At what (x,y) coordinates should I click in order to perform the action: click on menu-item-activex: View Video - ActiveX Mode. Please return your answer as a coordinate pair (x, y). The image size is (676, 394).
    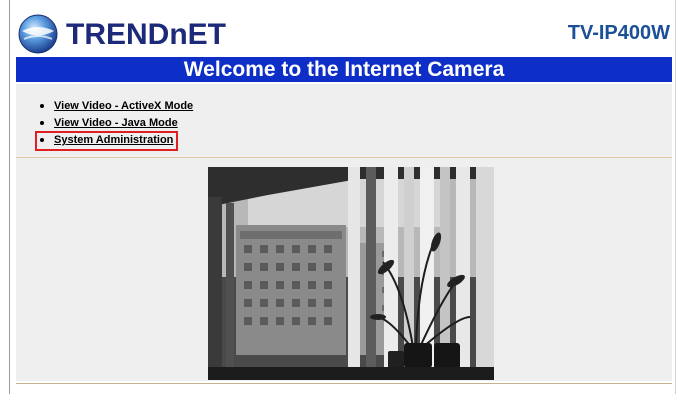
    Looking at the image, I should click on (115, 106).